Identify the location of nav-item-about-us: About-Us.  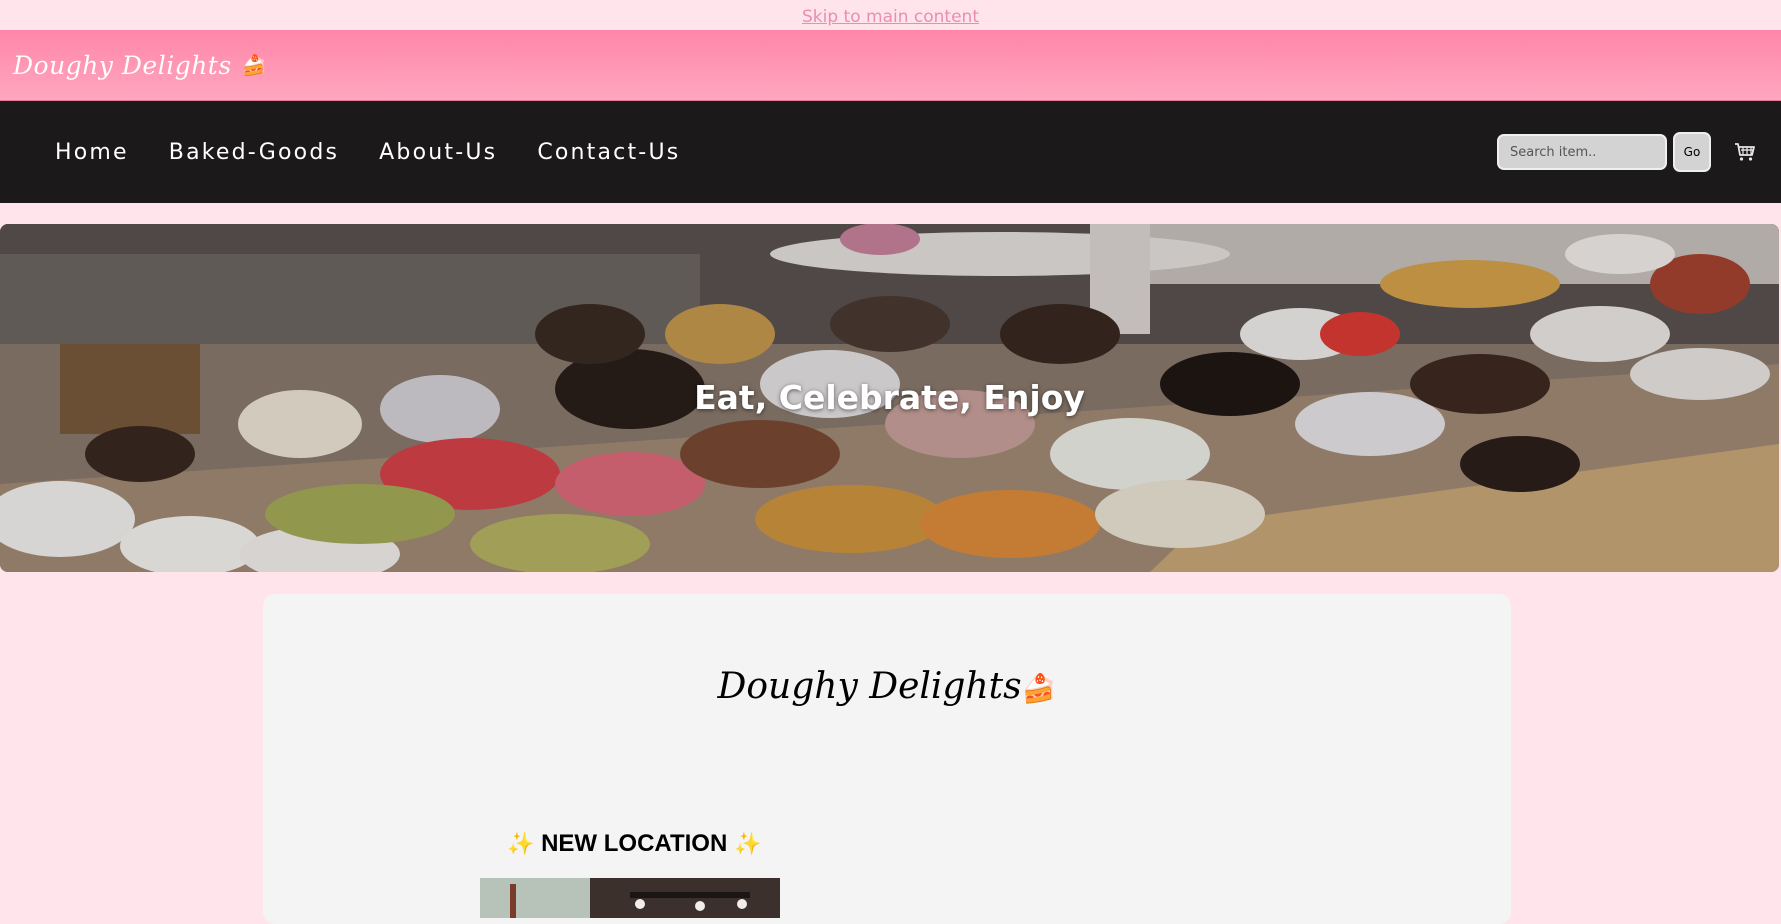
(438, 152).